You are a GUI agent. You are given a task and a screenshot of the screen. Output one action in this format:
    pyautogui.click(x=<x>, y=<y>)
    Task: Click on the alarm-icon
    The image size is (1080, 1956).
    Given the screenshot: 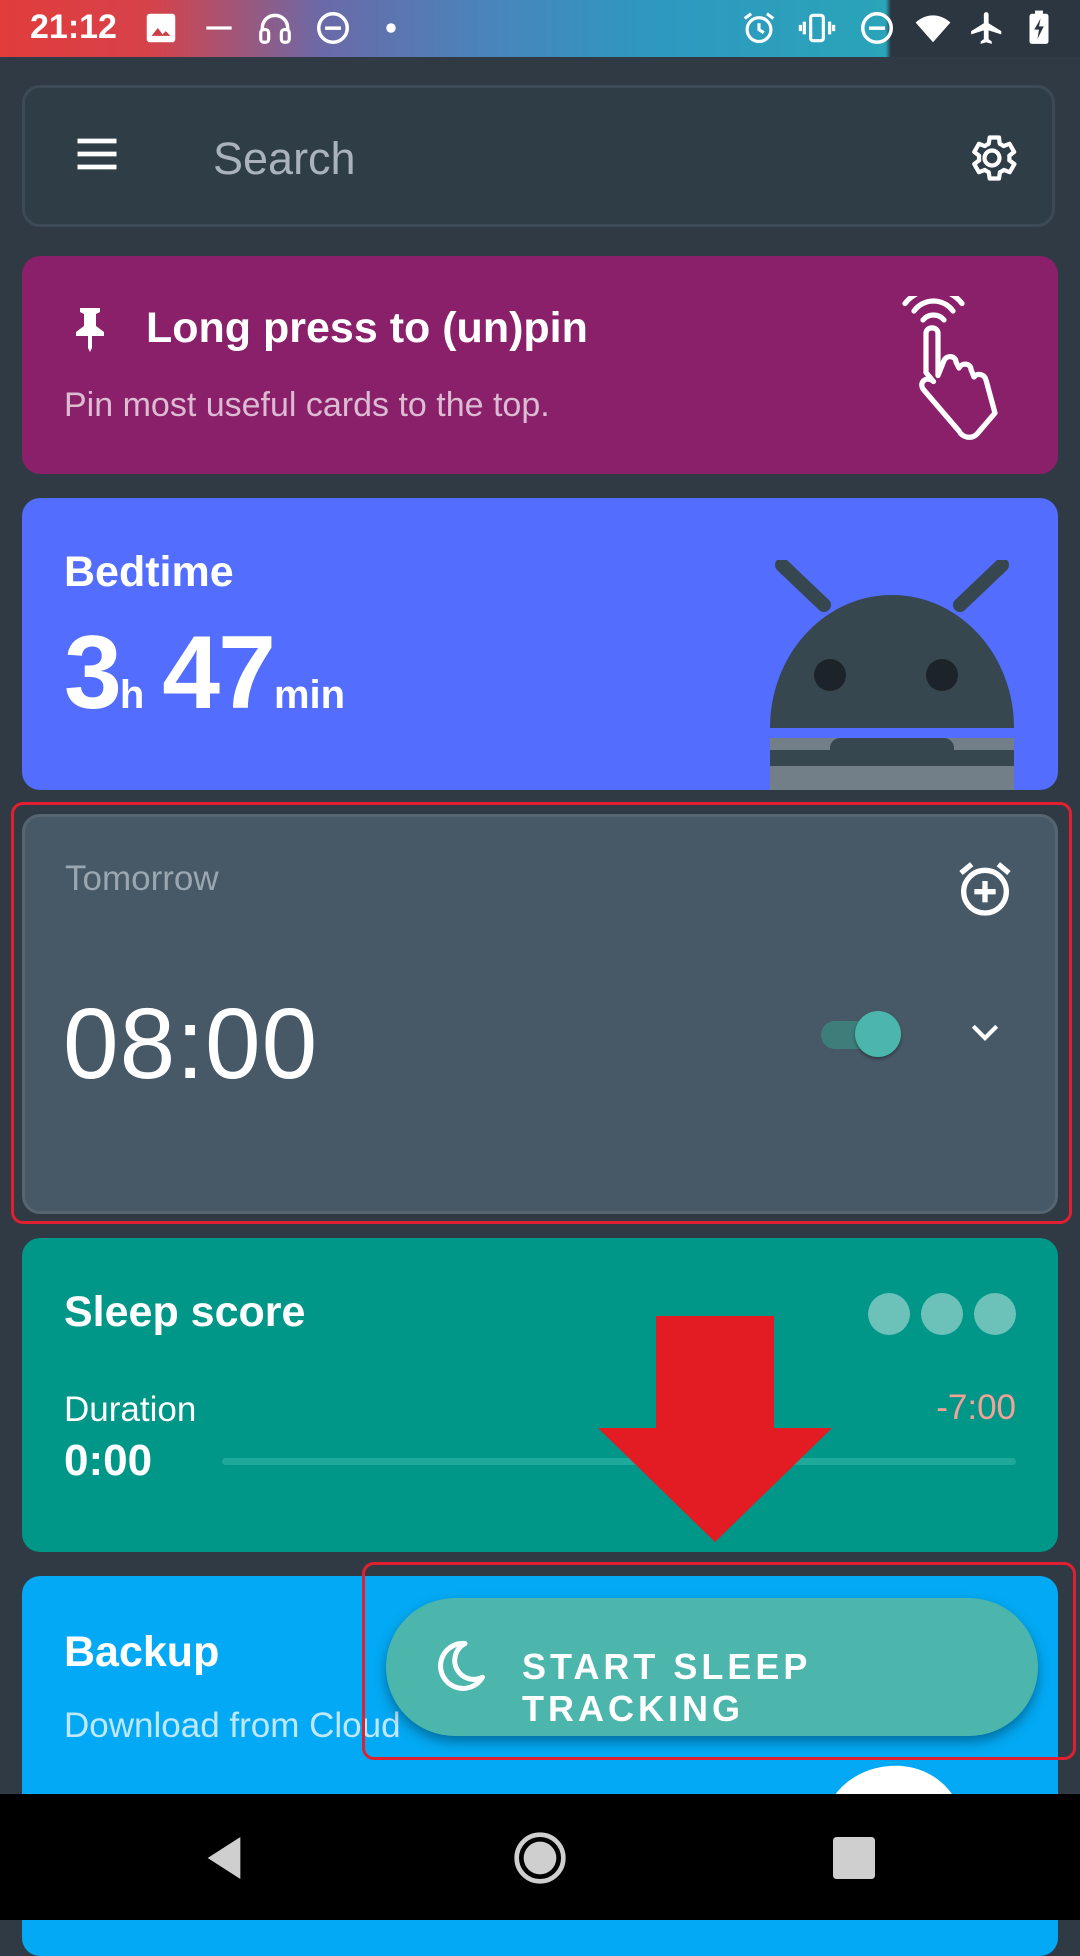 What is the action you would take?
    pyautogui.click(x=759, y=28)
    